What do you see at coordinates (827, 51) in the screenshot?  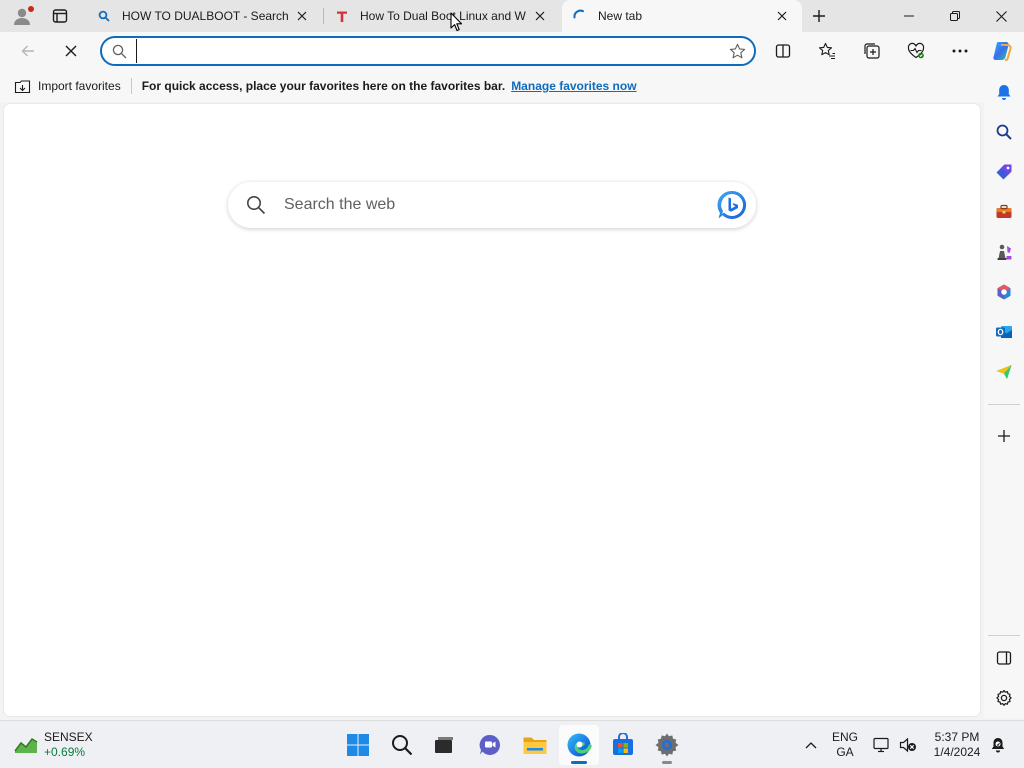 I see `favorites-button` at bounding box center [827, 51].